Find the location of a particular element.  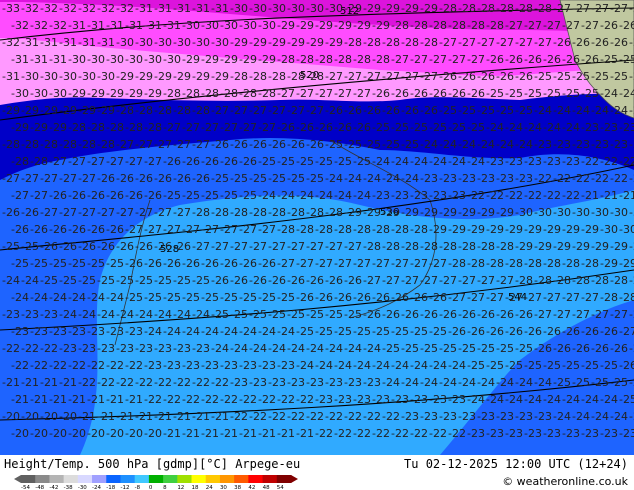

scale-tick-label: -12 is located at coordinates (124, 487).